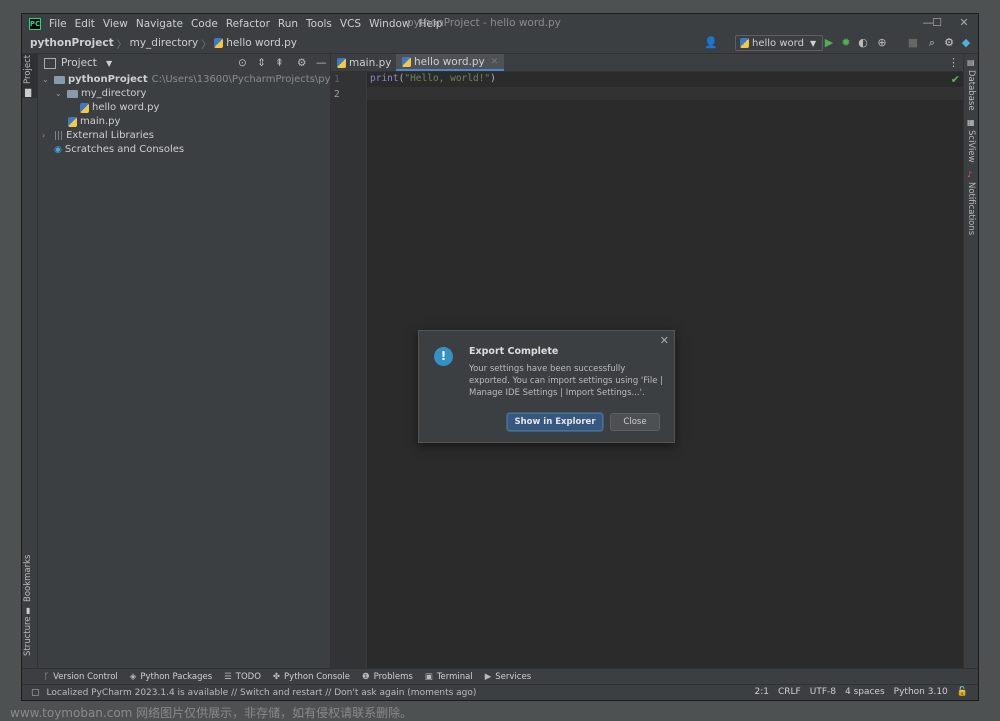 Image resolution: width=1000 pixels, height=721 pixels. I want to click on version-control-button: ᚴ Version Control, so click(81, 677).